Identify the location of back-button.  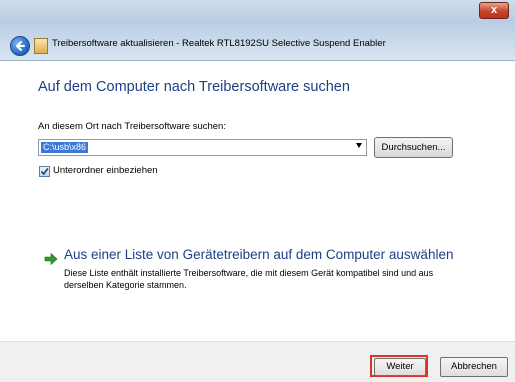
(20, 46).